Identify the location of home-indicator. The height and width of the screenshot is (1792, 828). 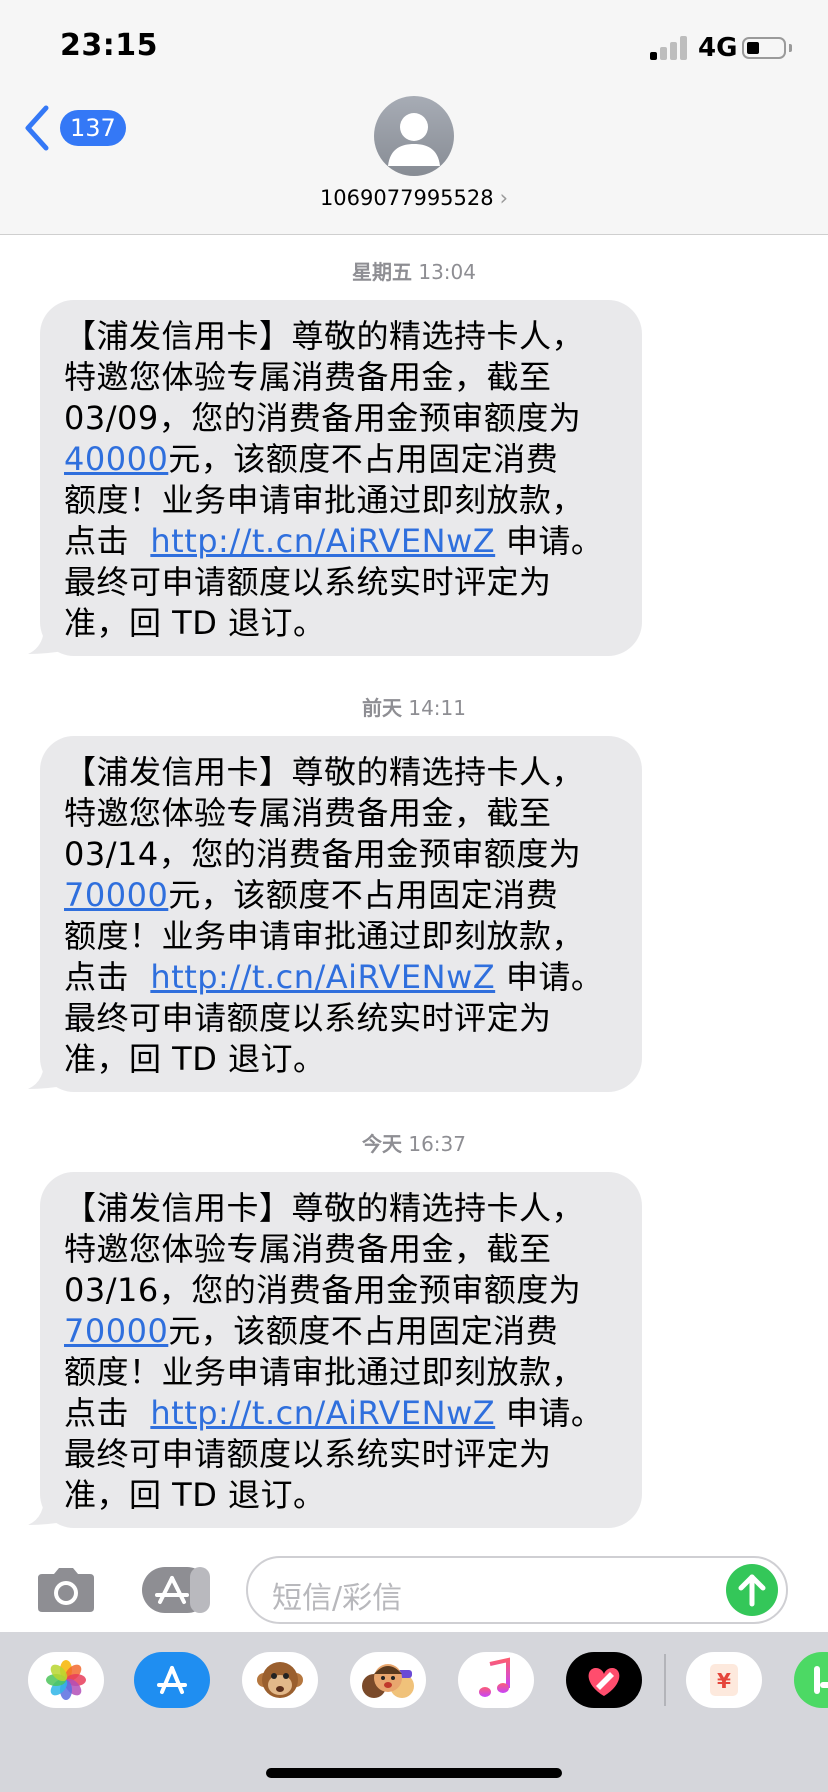
(414, 1773).